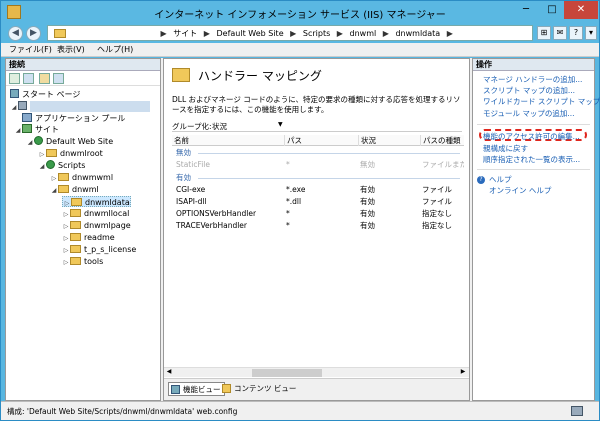 The width and height of the screenshot is (600, 421). I want to click on group-header-disabled: 無効, so click(183, 152).